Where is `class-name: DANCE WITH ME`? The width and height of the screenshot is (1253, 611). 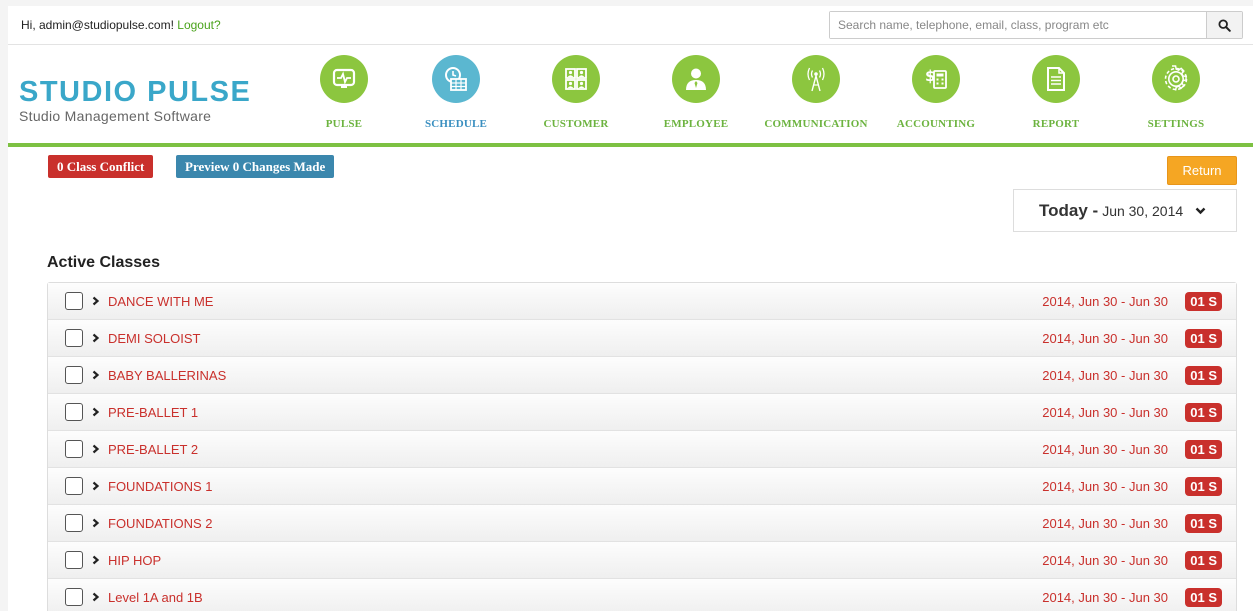
class-name: DANCE WITH ME is located at coordinates (160, 301).